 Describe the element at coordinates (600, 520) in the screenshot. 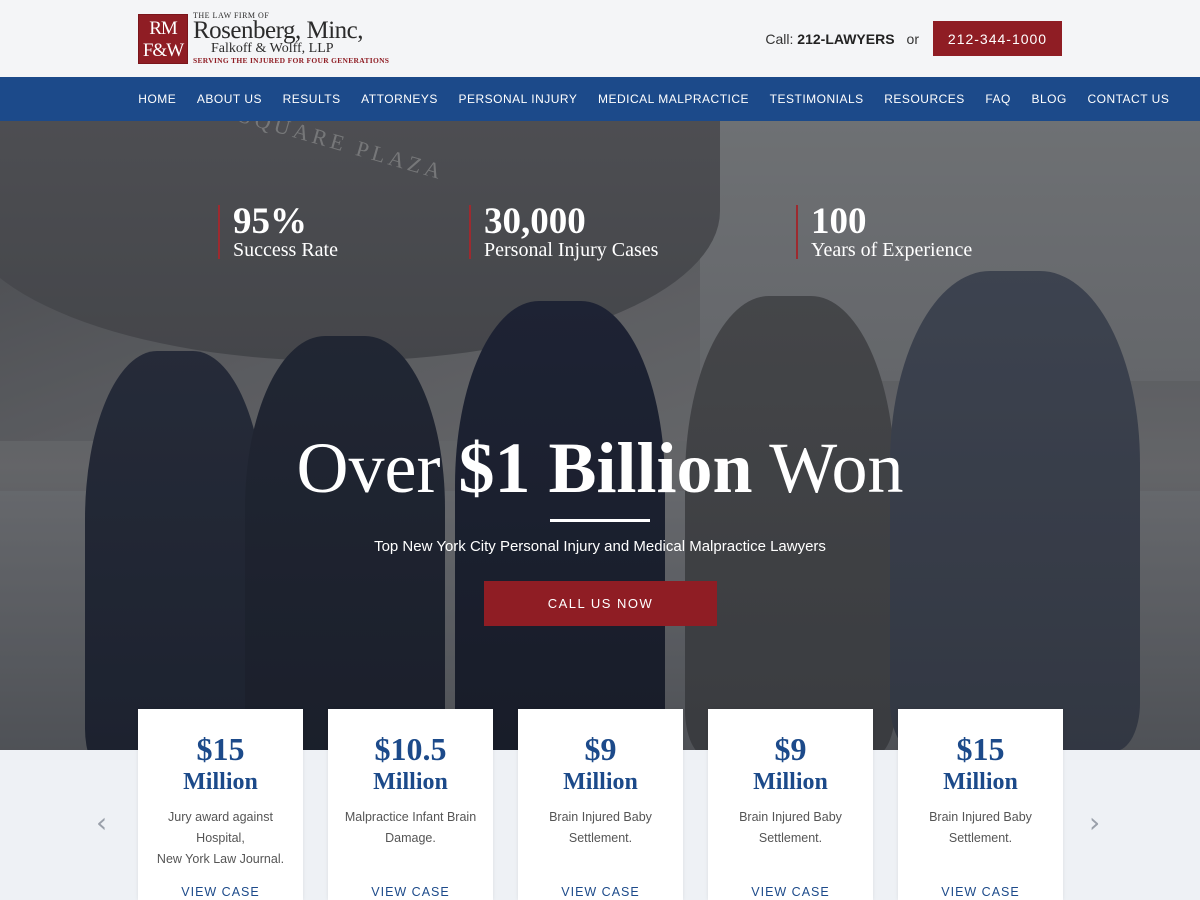

I see `headline-divider` at that location.